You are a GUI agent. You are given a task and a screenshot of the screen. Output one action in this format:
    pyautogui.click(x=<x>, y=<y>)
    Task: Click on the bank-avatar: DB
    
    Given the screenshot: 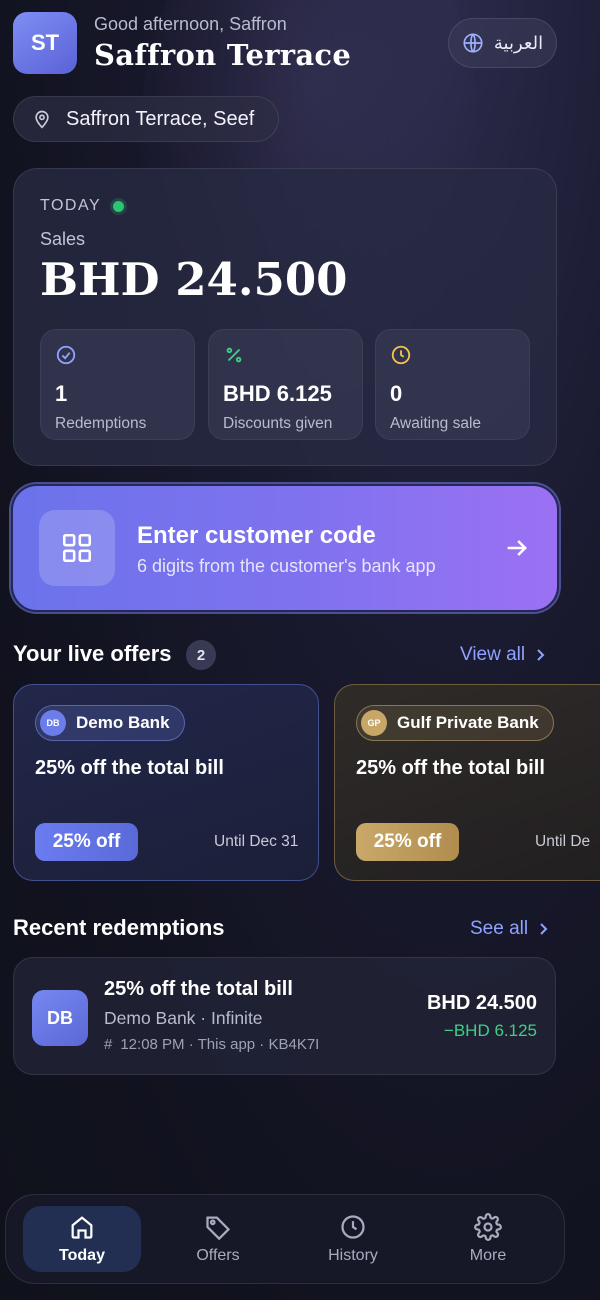 What is the action you would take?
    pyautogui.click(x=60, y=1018)
    